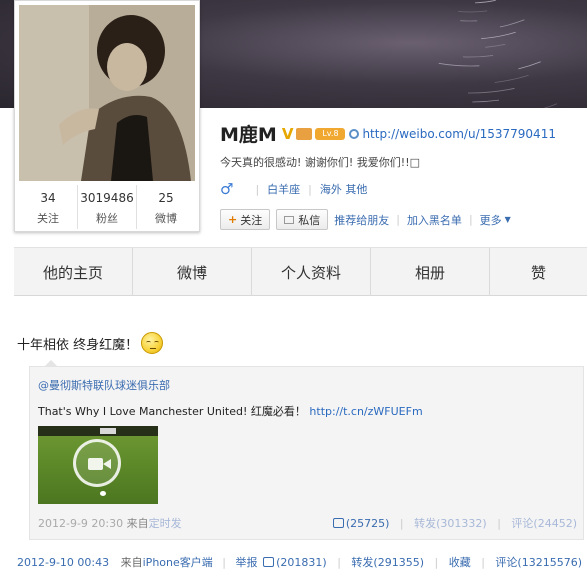  What do you see at coordinates (450, 523) in the screenshot?
I see `repost-forward-link: 转发(301332)` at bounding box center [450, 523].